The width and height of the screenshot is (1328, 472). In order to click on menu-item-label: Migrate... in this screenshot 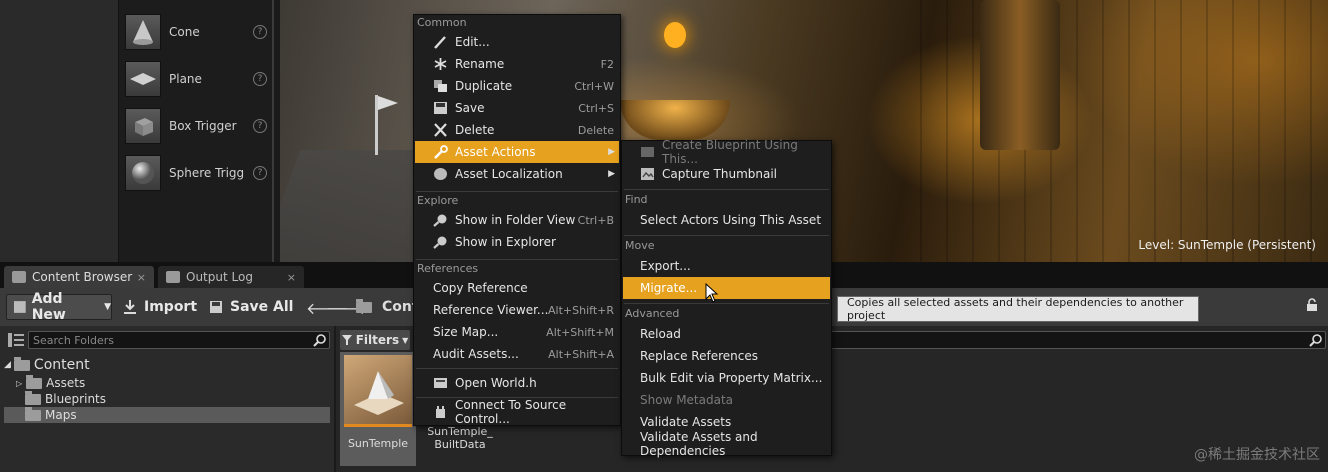, I will do `click(669, 288)`.